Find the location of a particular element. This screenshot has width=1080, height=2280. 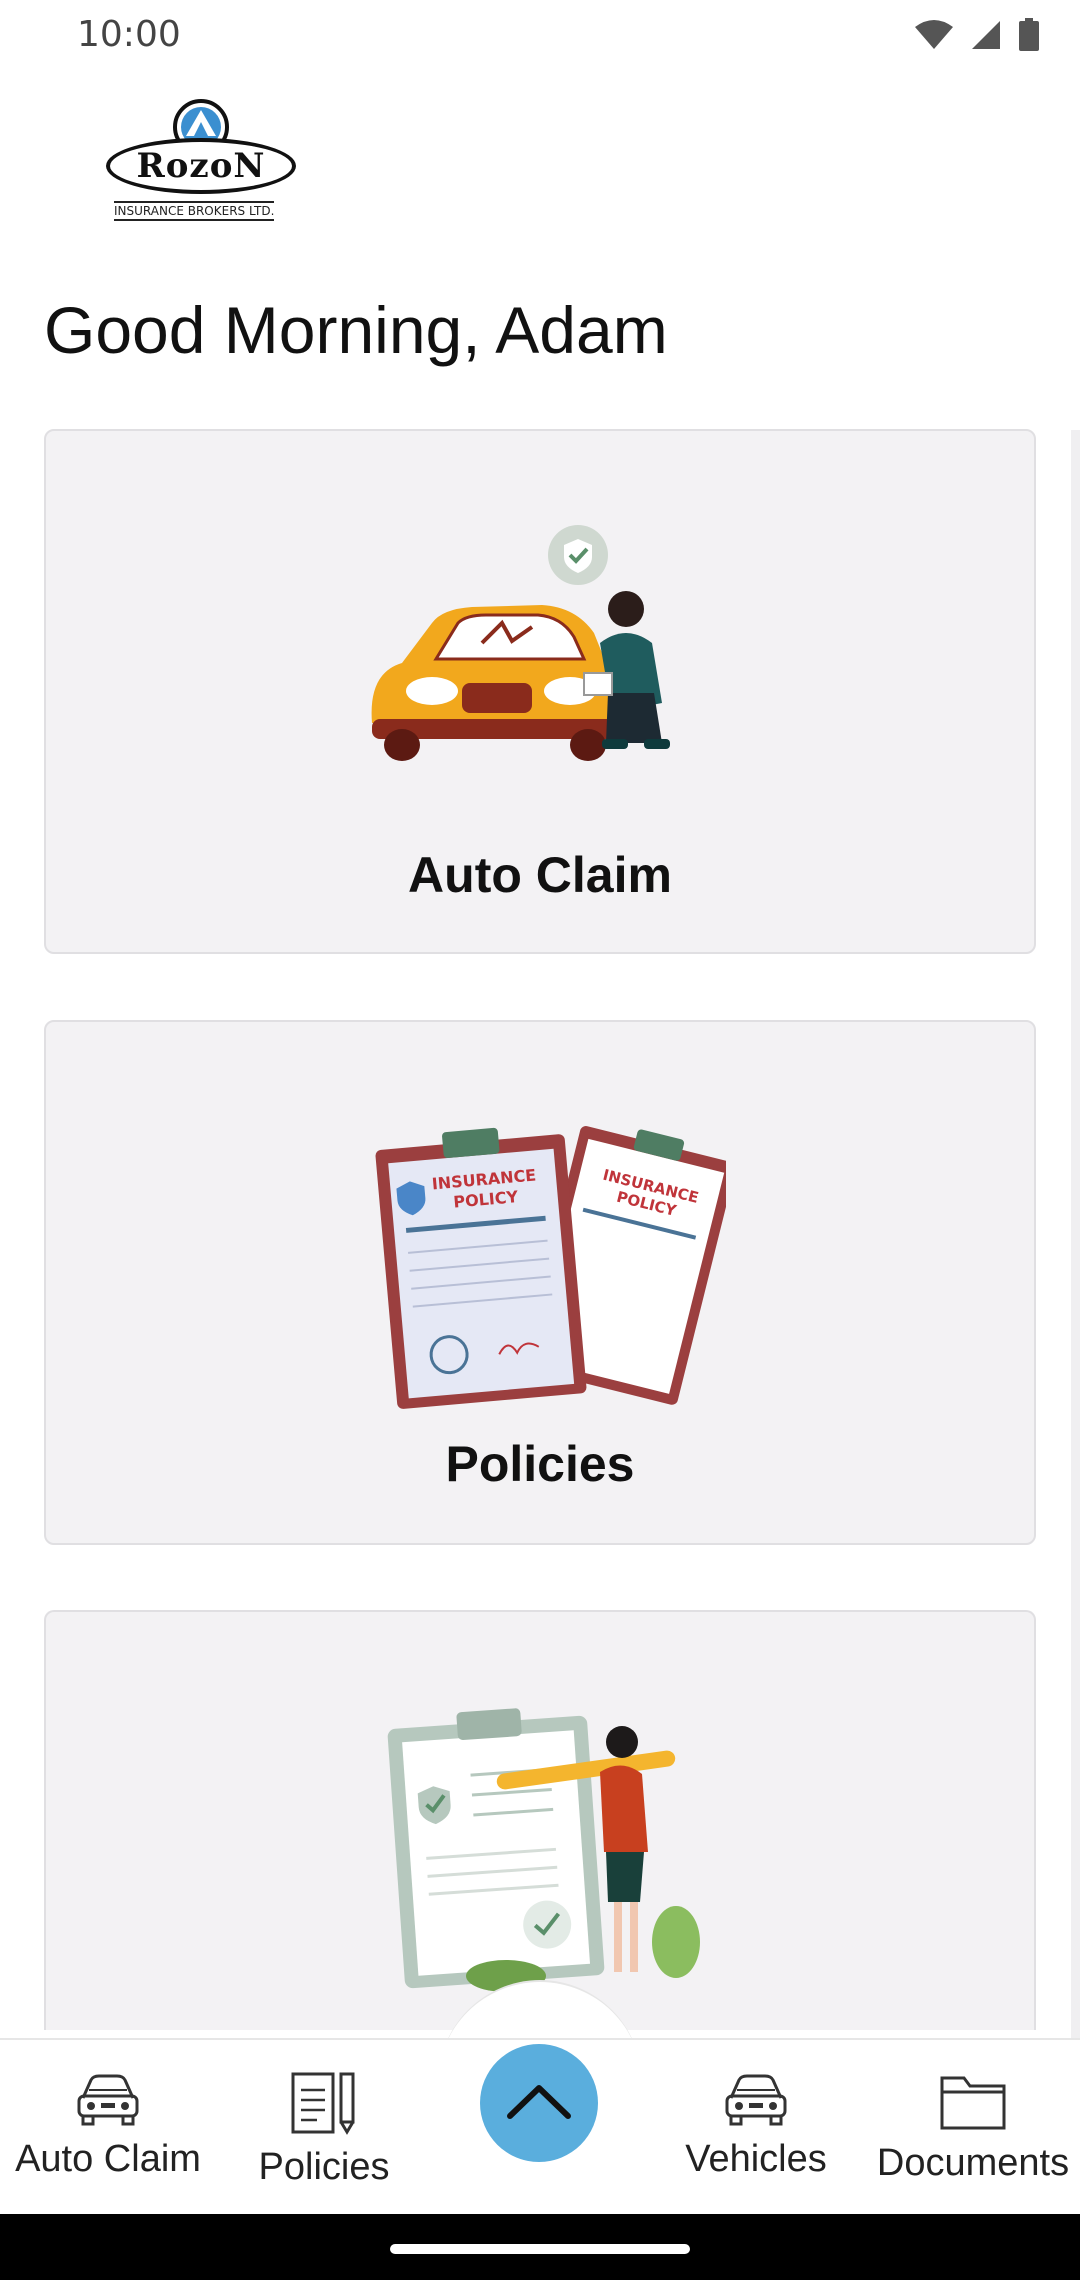

wifi-icon is located at coordinates (934, 35).